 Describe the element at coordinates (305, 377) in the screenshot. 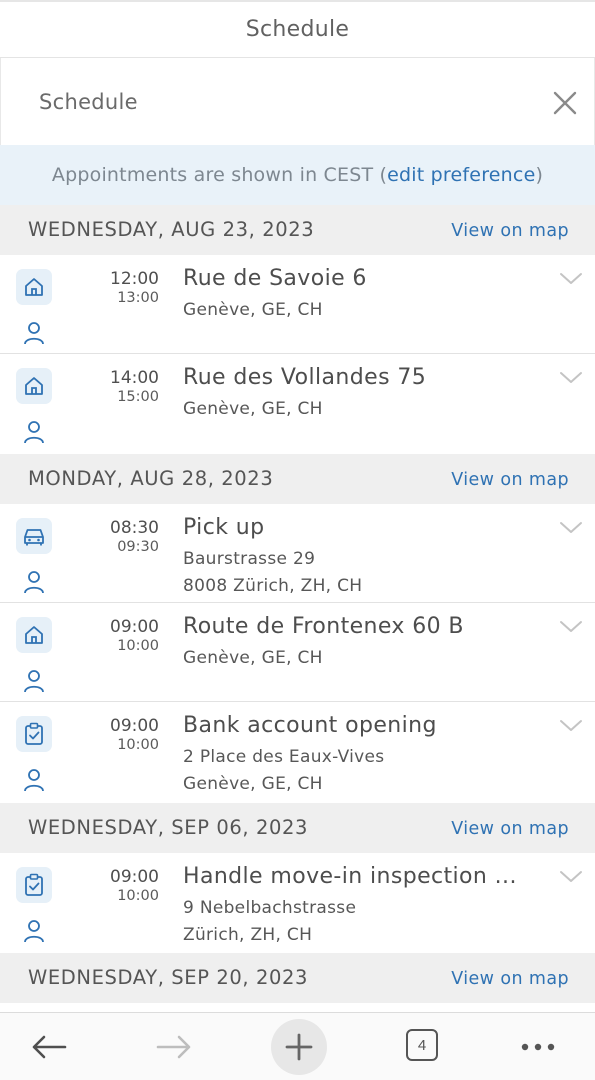

I see `appointment-title: Rue des Vollandes 75` at that location.